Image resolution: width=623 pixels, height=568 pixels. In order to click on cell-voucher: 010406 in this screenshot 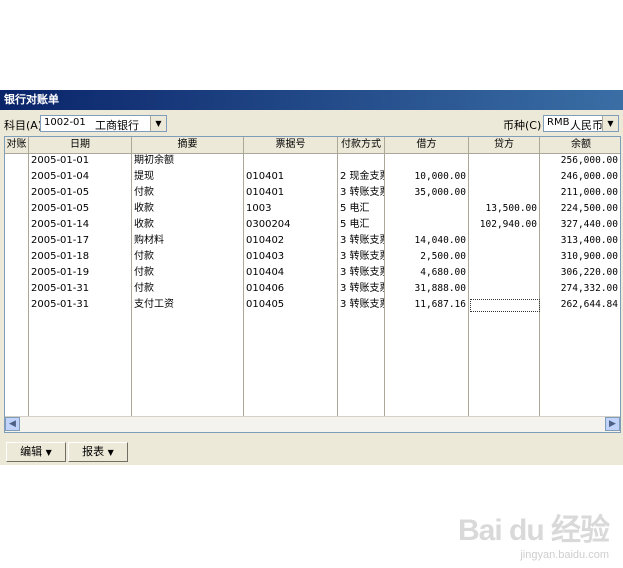, I will do `click(265, 288)`.